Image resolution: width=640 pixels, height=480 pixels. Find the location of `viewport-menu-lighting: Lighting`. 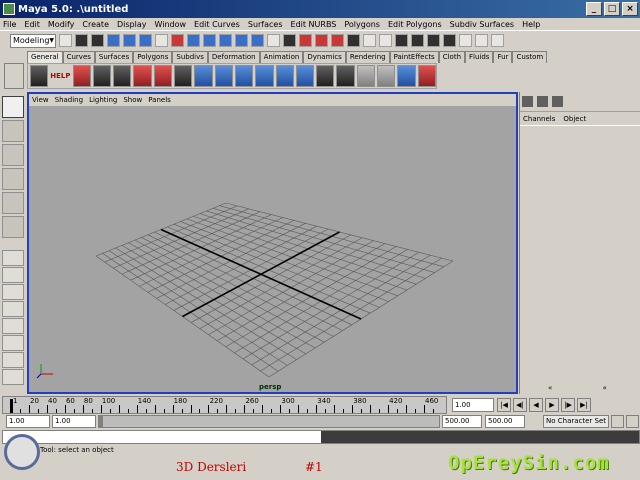

viewport-menu-lighting: Lighting is located at coordinates (103, 100).